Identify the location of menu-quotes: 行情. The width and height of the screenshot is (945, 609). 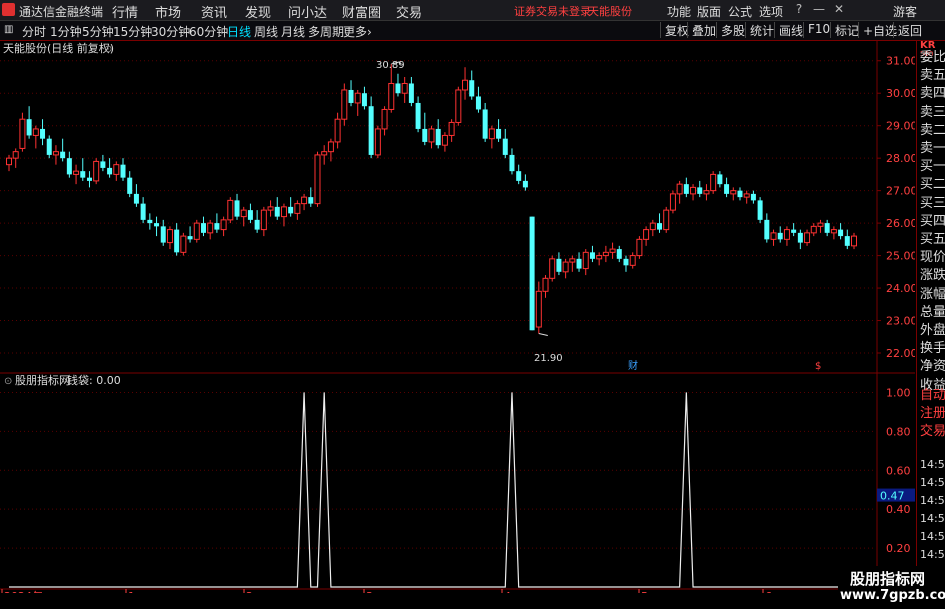
(125, 11).